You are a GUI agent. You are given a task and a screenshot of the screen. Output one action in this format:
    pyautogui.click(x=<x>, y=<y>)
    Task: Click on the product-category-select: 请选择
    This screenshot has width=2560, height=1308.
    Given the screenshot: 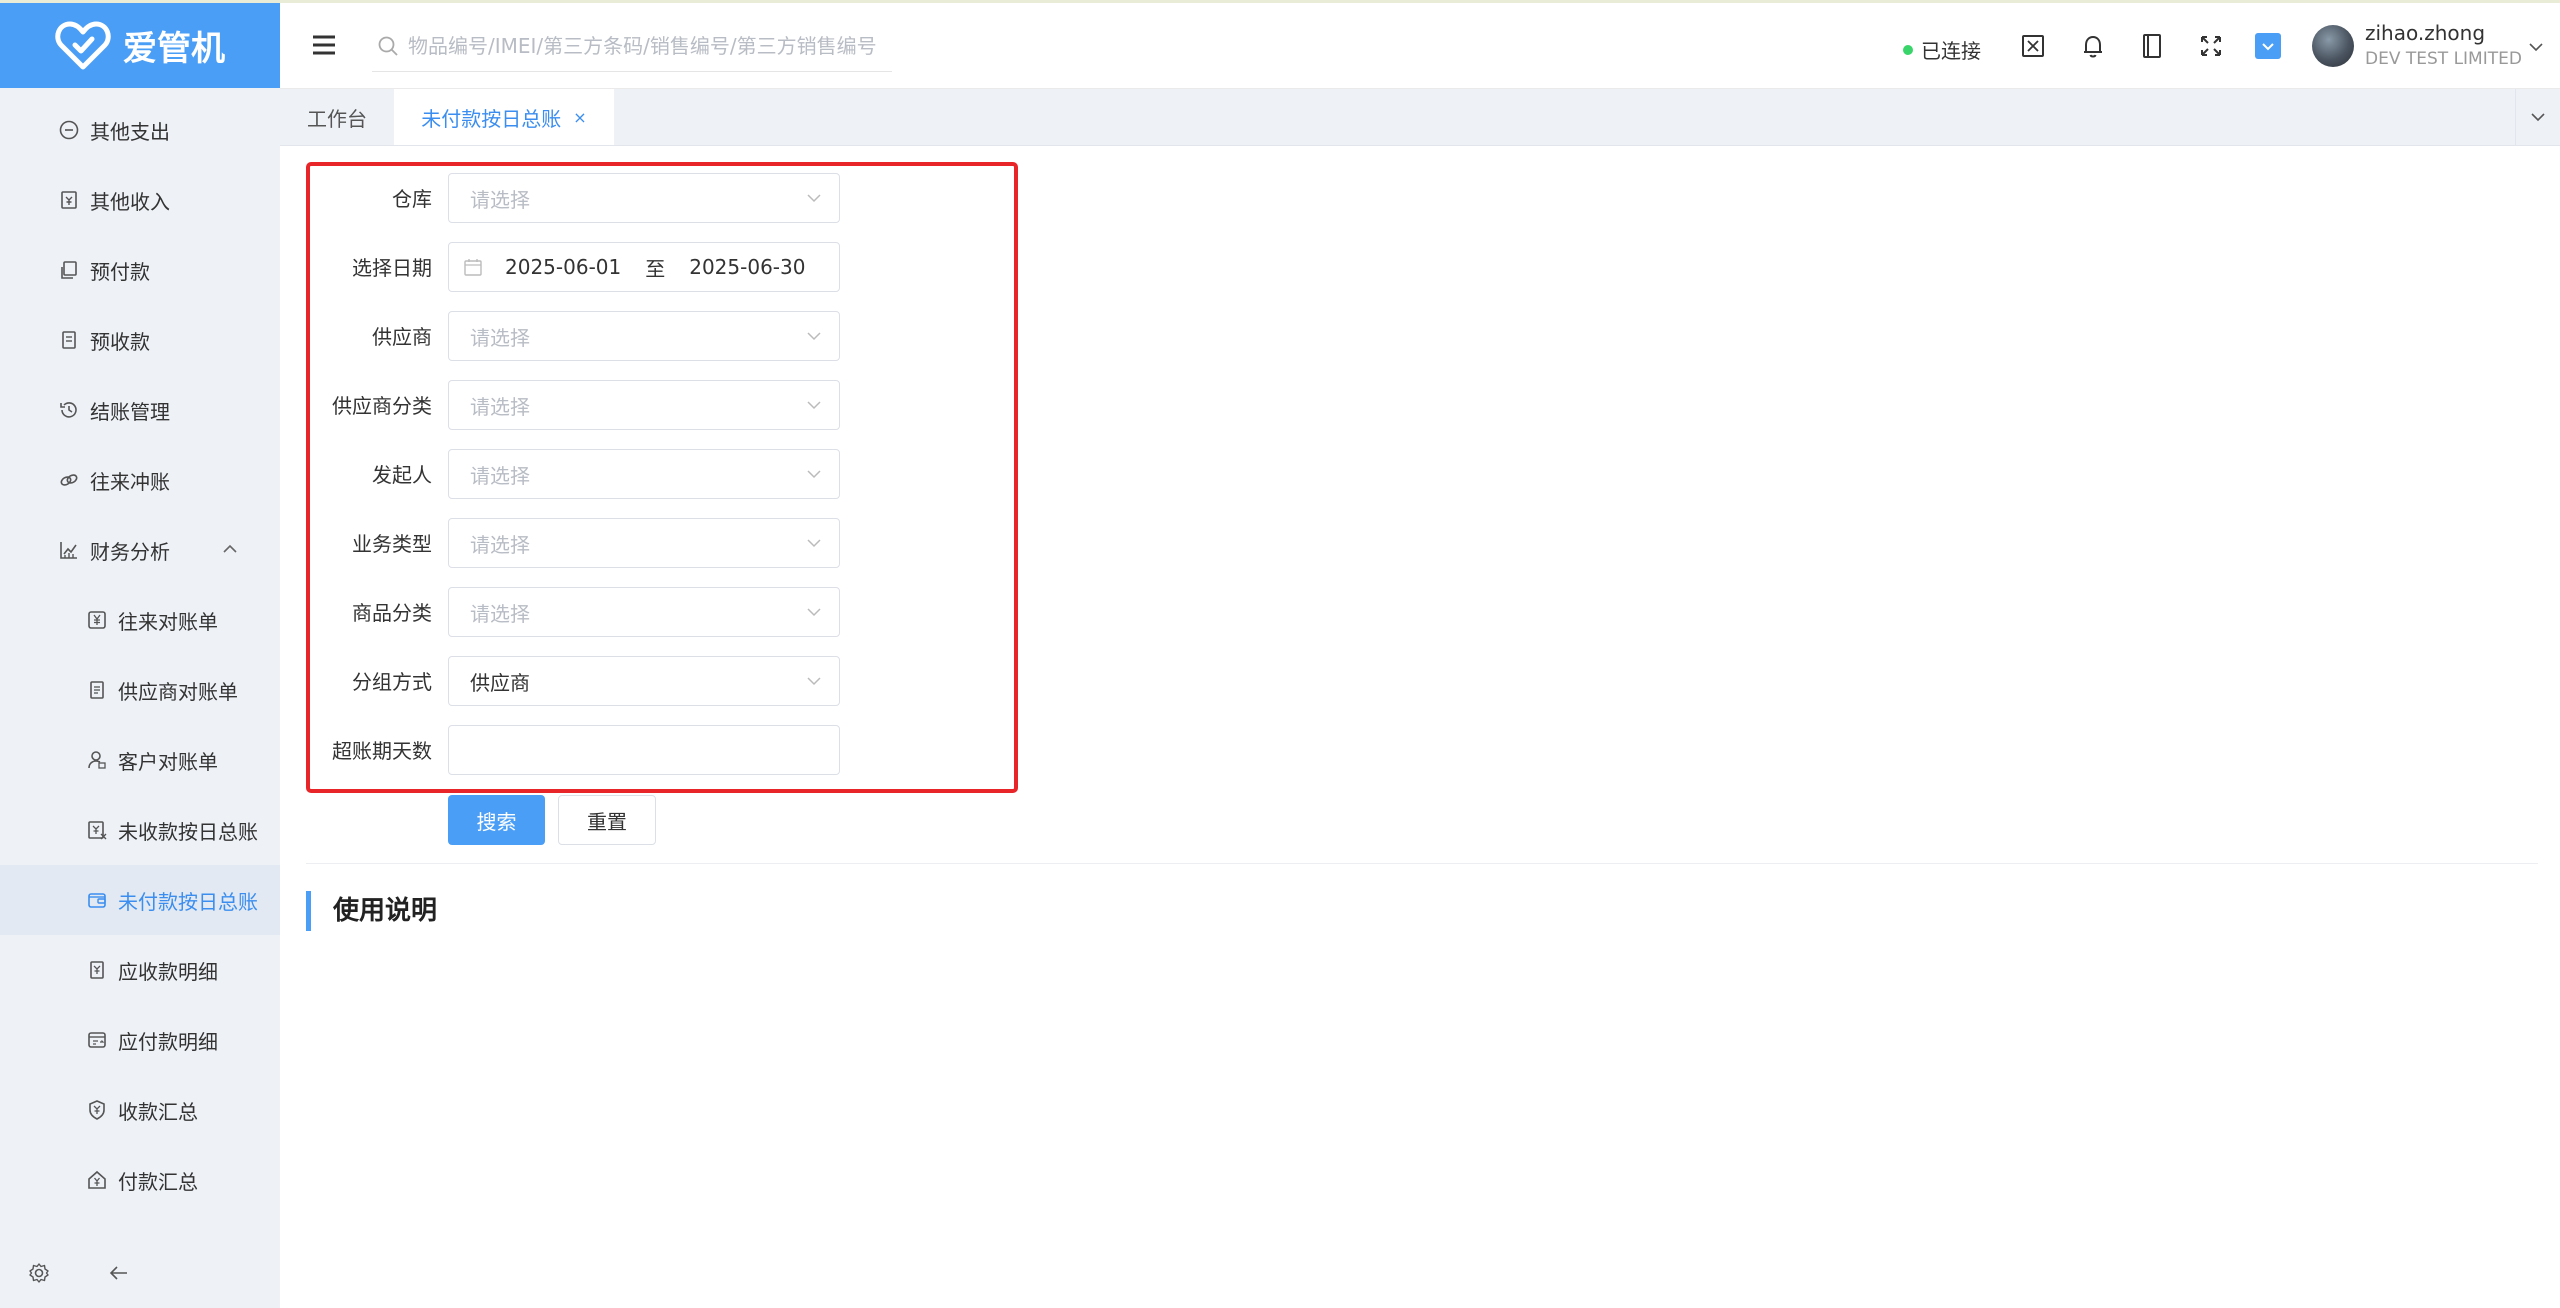 What is the action you would take?
    pyautogui.click(x=644, y=612)
    